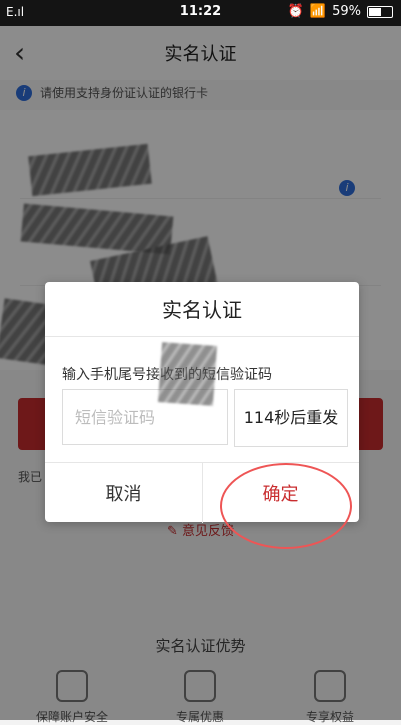  What do you see at coordinates (286, 506) in the screenshot?
I see `annotation-circle` at bounding box center [286, 506].